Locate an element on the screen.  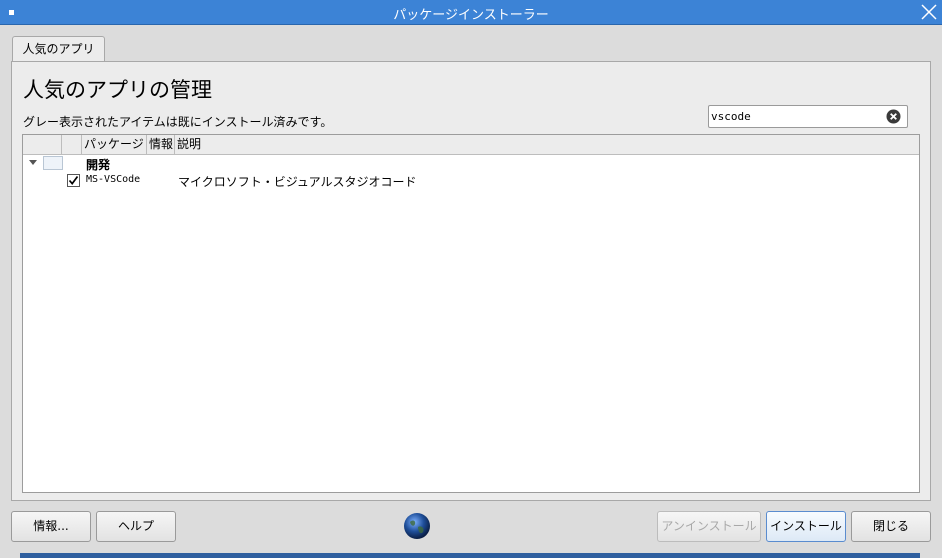
package-checkbox is located at coordinates (73, 180).